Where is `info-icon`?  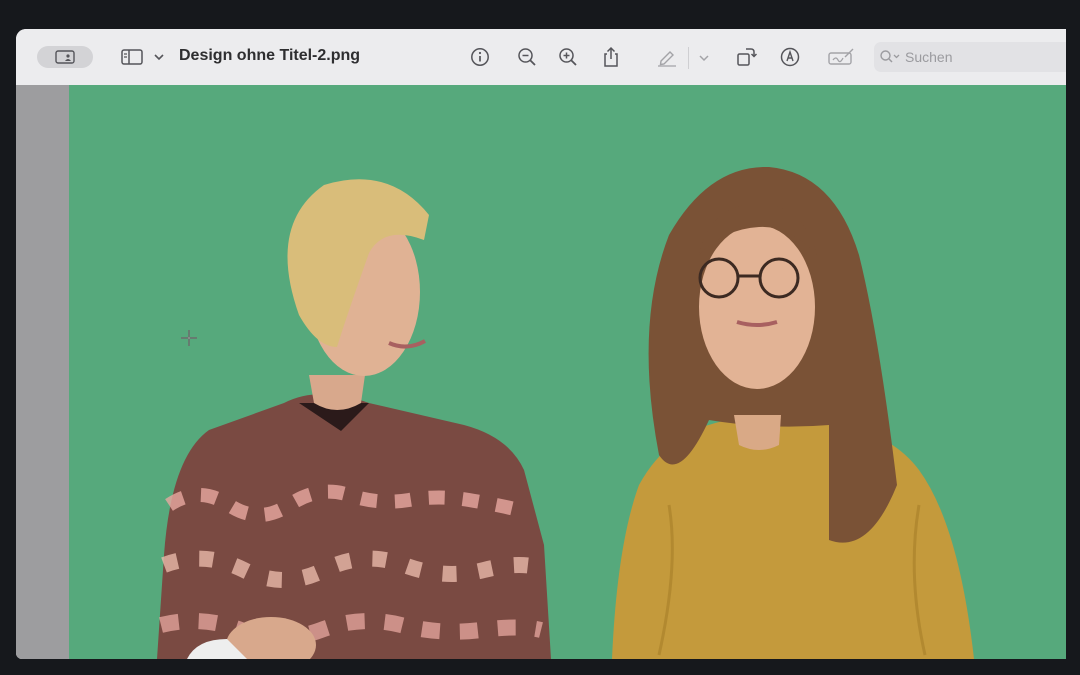 info-icon is located at coordinates (480, 57).